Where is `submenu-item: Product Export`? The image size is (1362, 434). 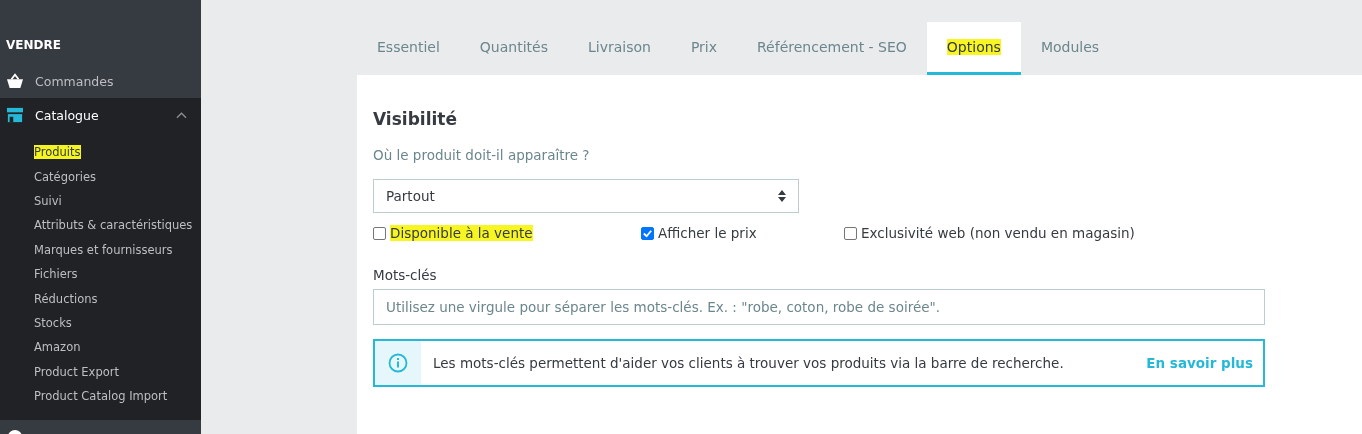
submenu-item: Product Export is located at coordinates (76, 371).